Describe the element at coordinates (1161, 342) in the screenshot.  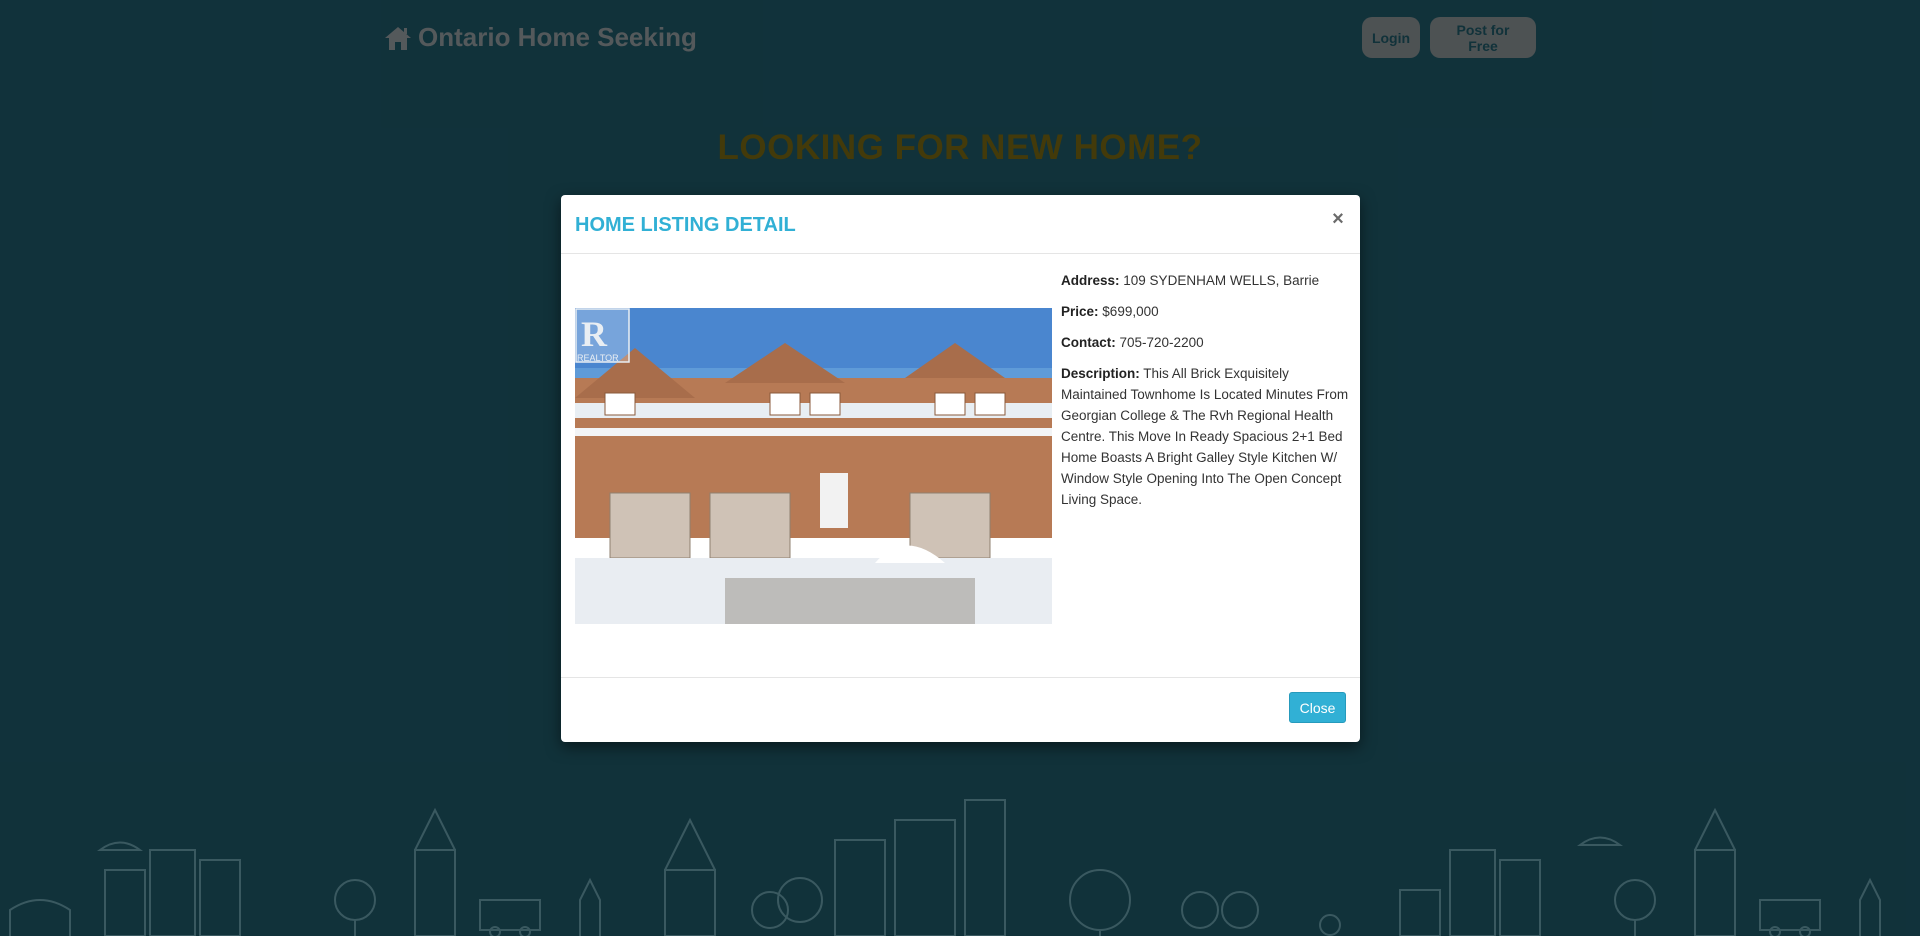
I see `contact-value: 705-720-2200` at that location.